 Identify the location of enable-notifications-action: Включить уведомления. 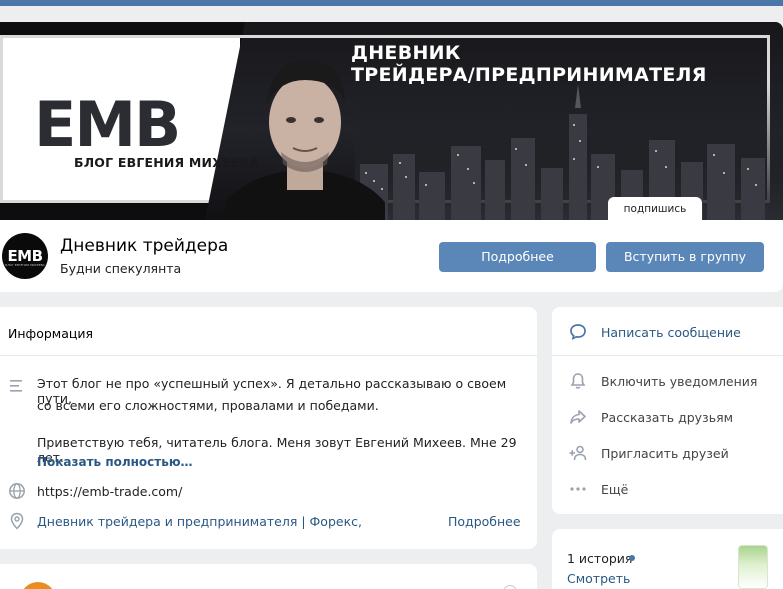
(667, 381).